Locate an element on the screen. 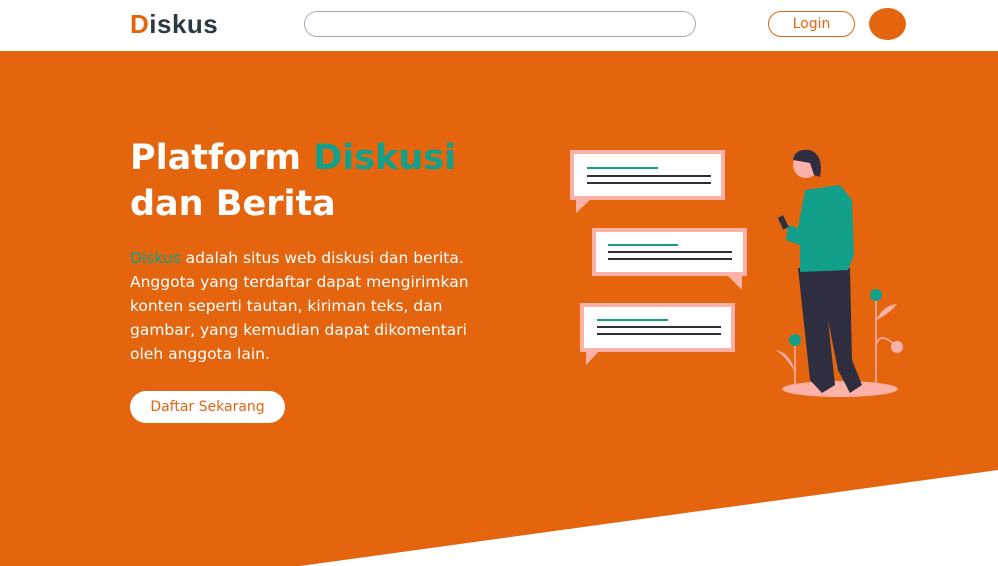 The width and height of the screenshot is (998, 566). person-figure is located at coordinates (839, 273).